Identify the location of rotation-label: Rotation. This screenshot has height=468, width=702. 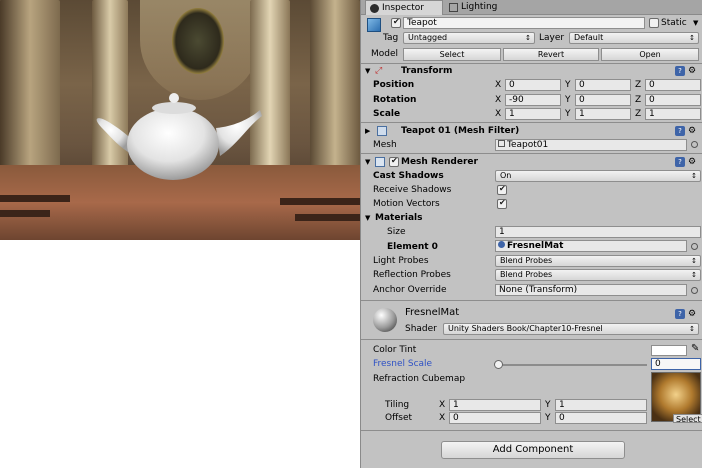
(395, 100).